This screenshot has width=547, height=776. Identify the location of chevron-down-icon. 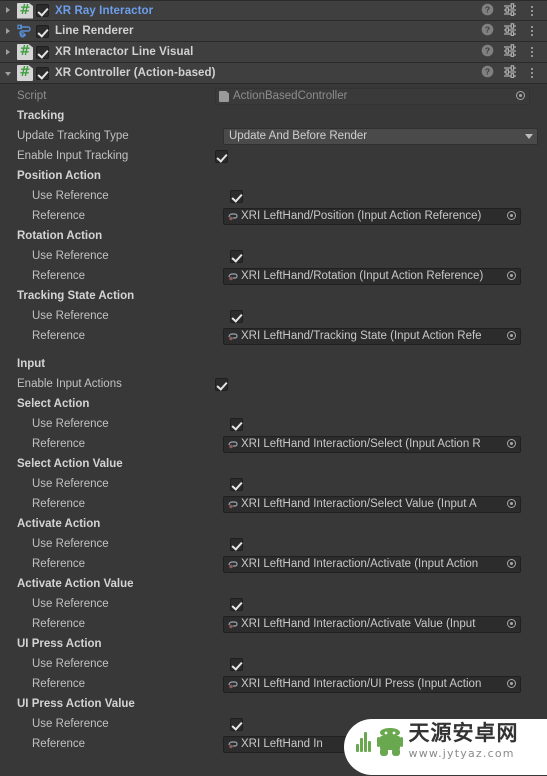
(8, 73).